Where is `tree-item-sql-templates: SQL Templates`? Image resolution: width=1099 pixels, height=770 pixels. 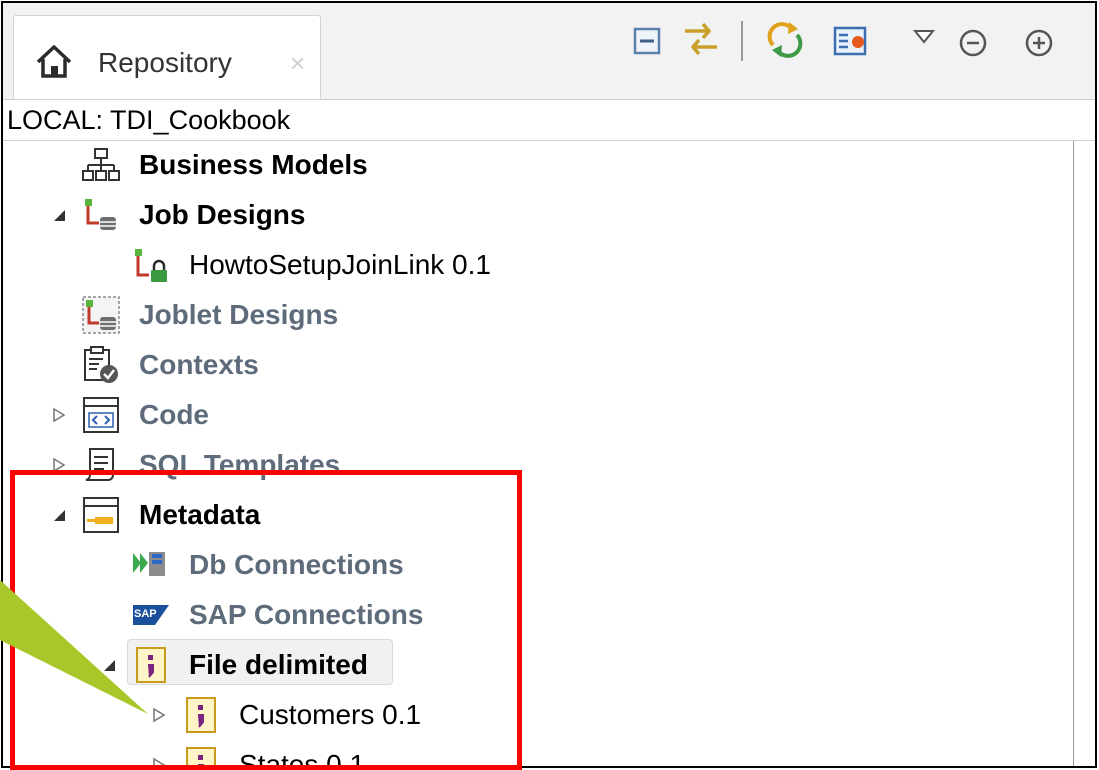
tree-item-sql-templates: SQL Templates is located at coordinates (538, 465).